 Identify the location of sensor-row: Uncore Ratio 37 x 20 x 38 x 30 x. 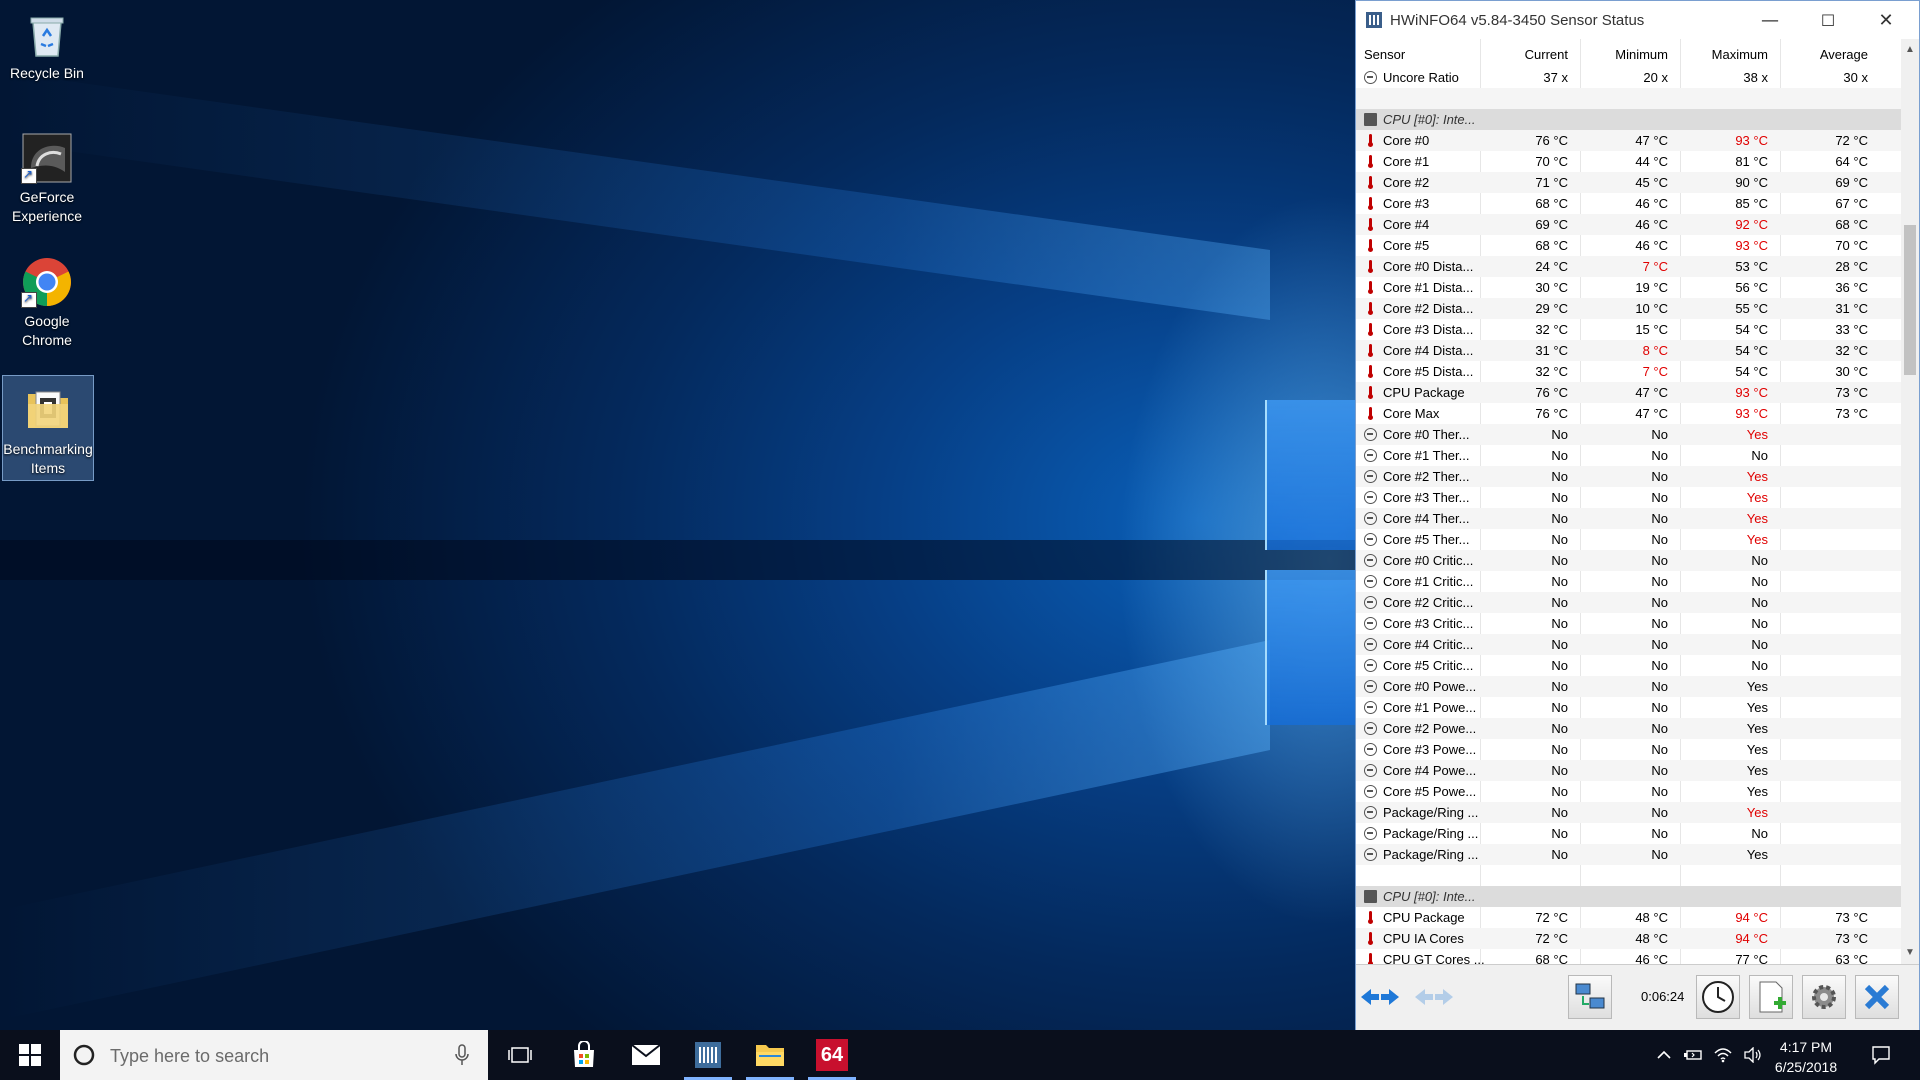
(1628, 77).